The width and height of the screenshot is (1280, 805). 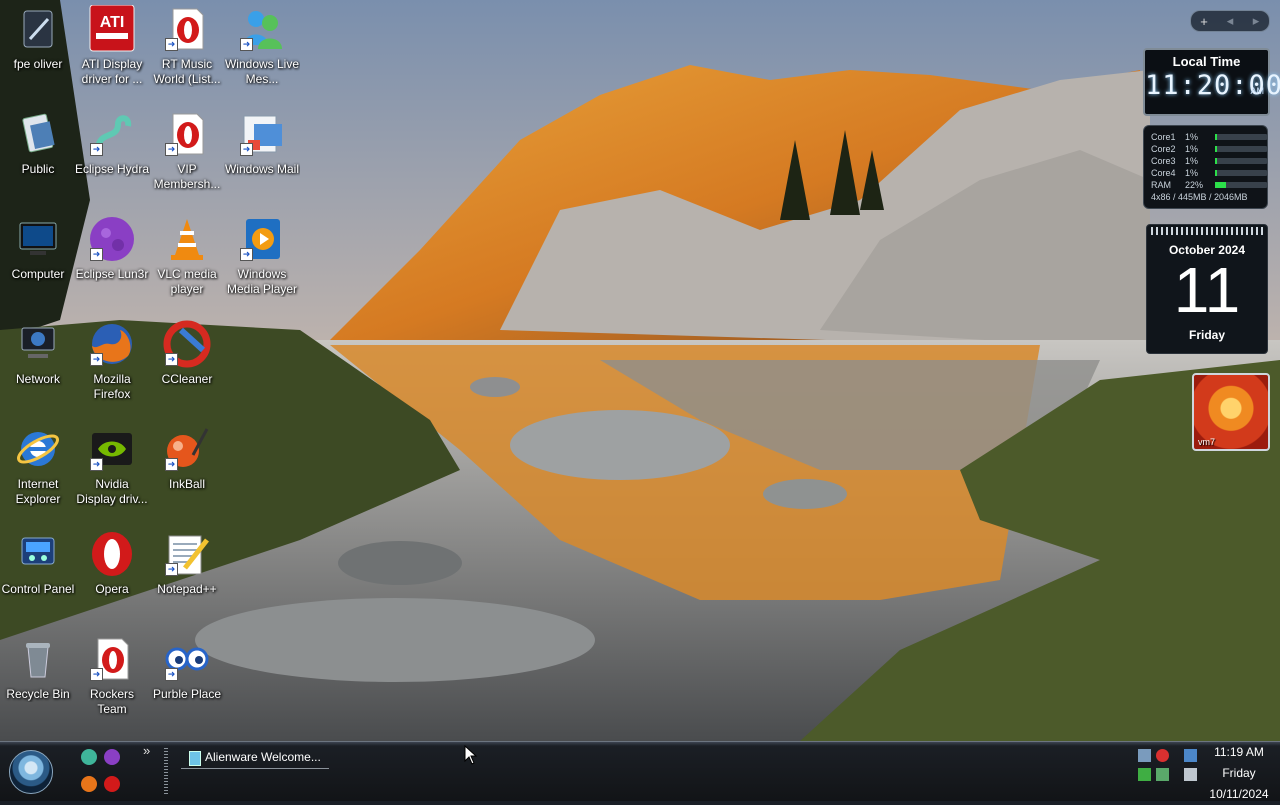 I want to click on system-tray, so click(x=1168, y=770).